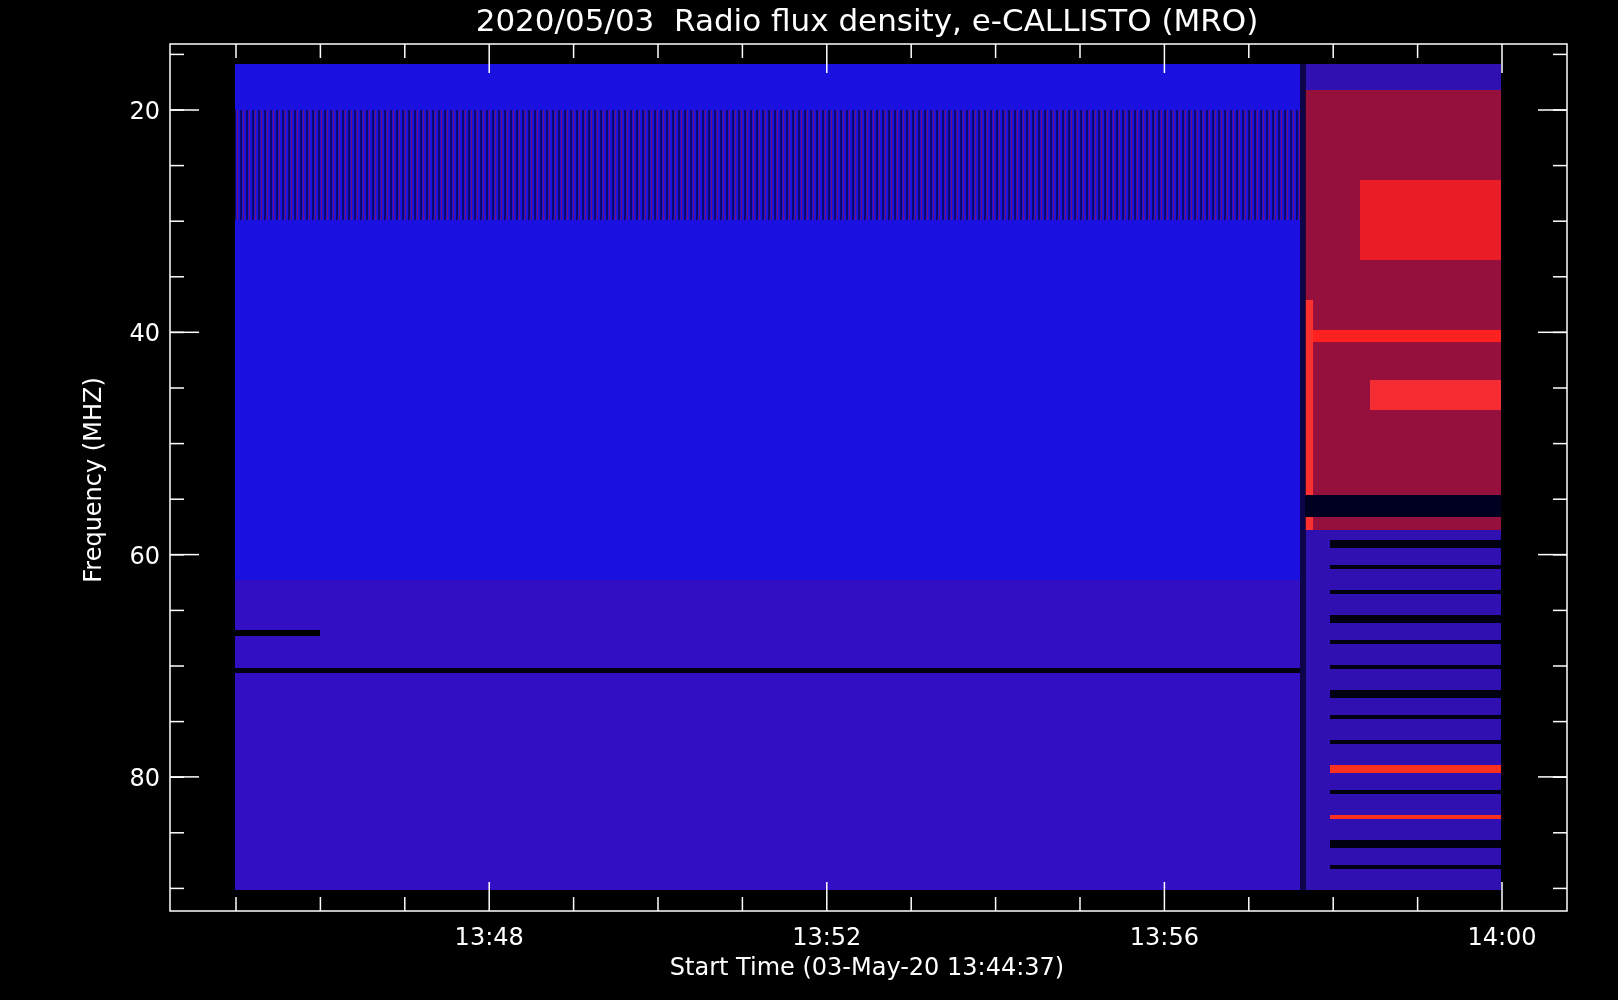  I want to click on y-tick-label: 20, so click(144, 111).